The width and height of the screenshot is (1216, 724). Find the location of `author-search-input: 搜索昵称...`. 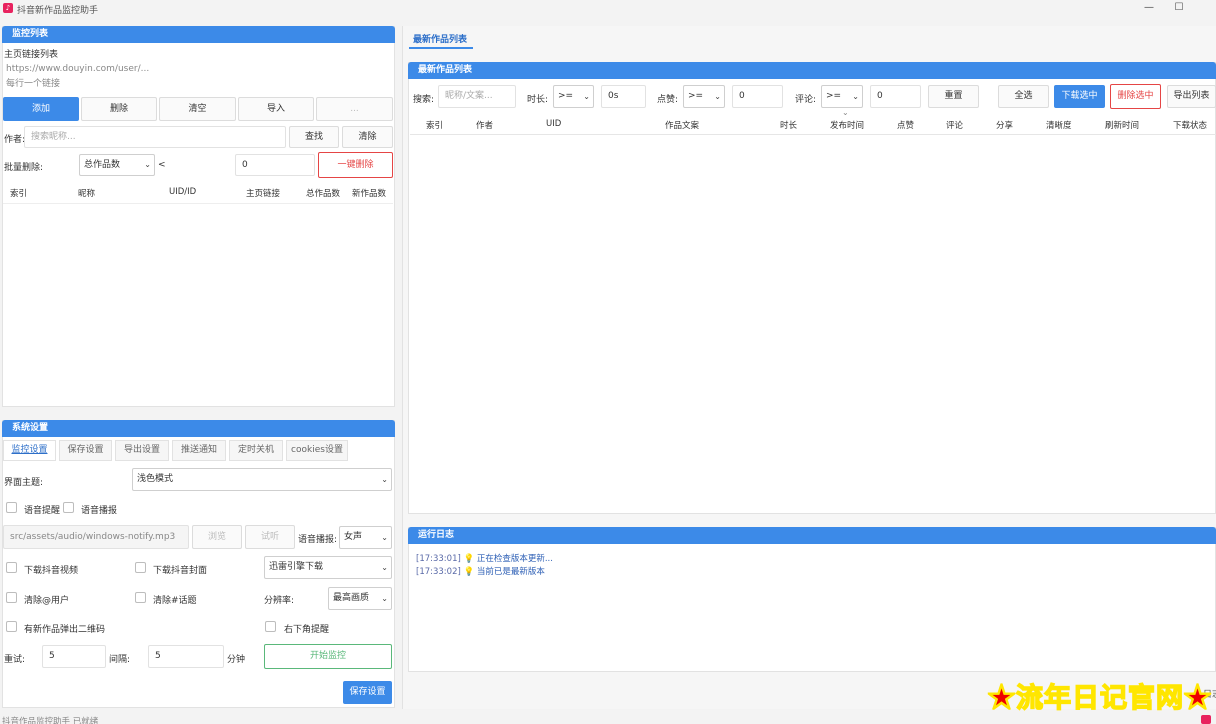

author-search-input: 搜索昵称... is located at coordinates (155, 137).